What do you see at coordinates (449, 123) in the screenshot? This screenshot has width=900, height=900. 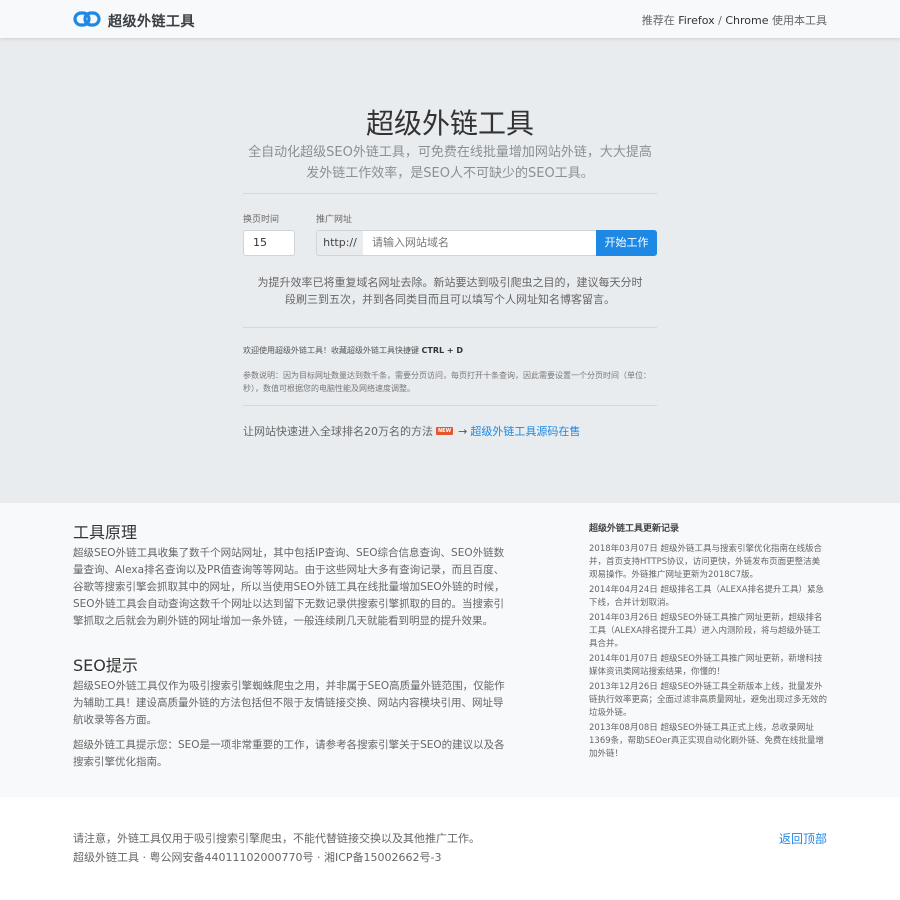 I see `page-title: 超级外链工具` at bounding box center [449, 123].